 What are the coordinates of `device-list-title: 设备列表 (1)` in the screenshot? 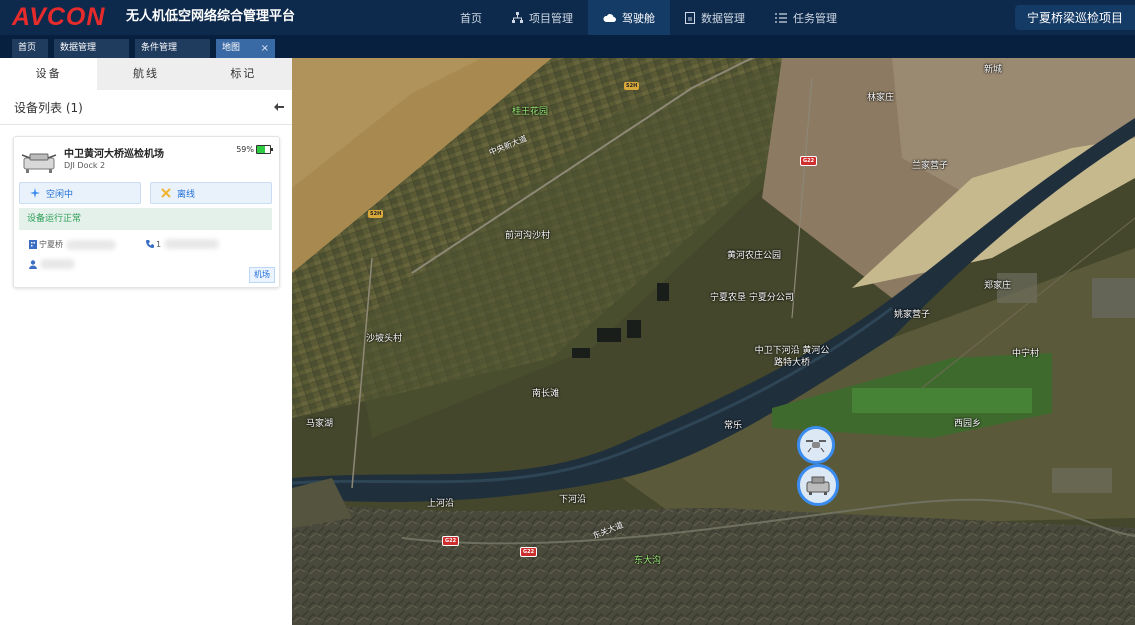 It's located at (48, 107).